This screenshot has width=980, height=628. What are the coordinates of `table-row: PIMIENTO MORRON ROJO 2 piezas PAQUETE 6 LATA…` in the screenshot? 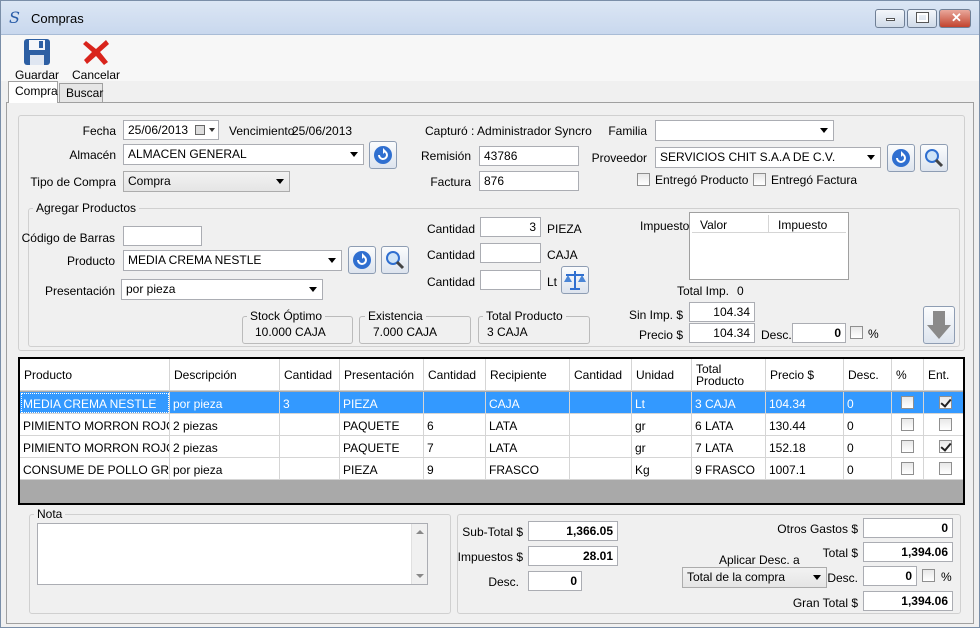 It's located at (491, 425).